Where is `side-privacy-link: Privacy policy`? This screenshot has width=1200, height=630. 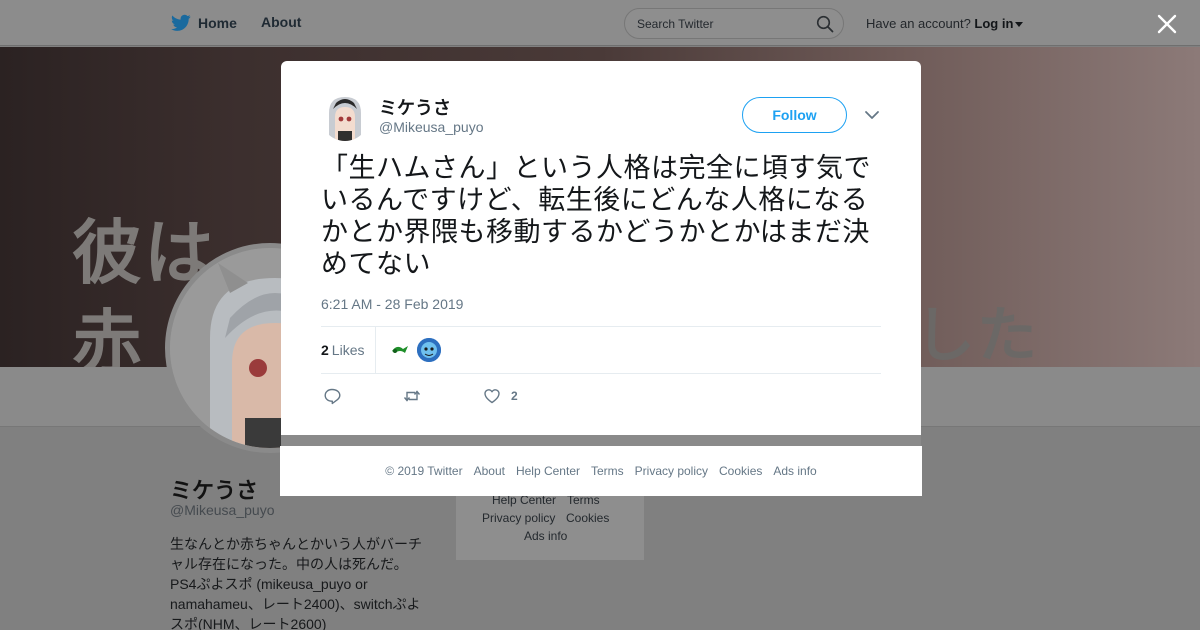 side-privacy-link: Privacy policy is located at coordinates (518, 518).